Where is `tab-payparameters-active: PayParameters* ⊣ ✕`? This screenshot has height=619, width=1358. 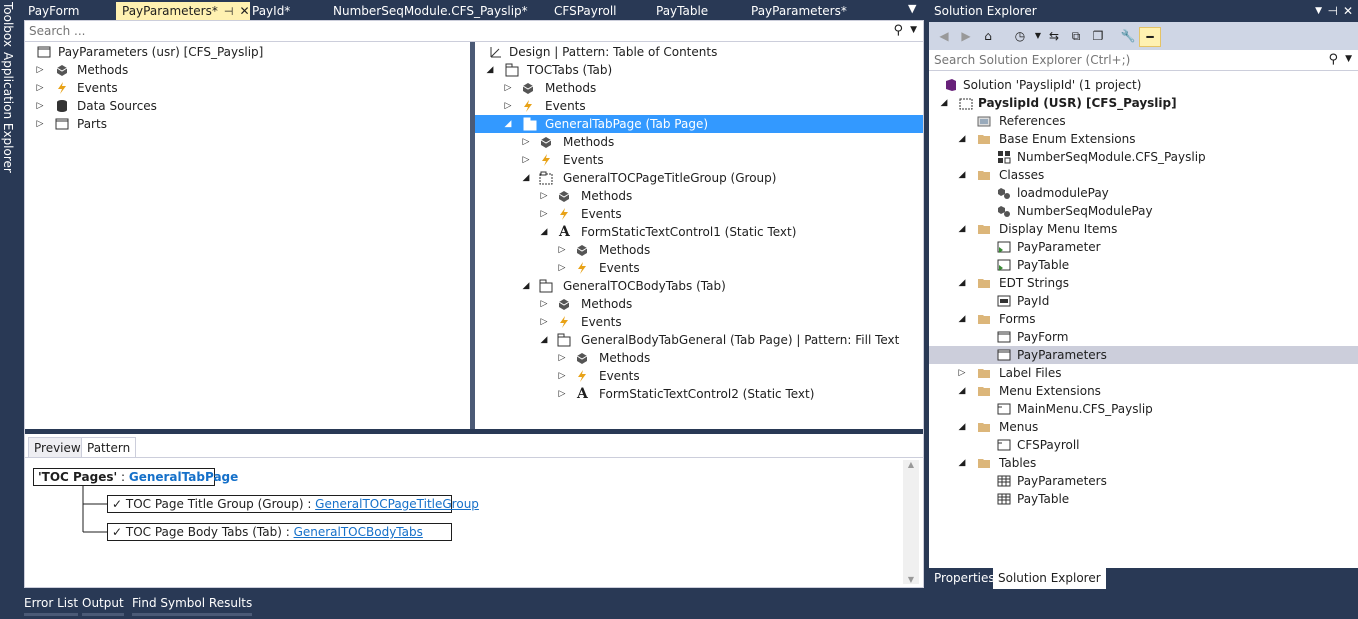
tab-payparameters-active: PayParameters* ⊣ ✕ is located at coordinates (183, 11).